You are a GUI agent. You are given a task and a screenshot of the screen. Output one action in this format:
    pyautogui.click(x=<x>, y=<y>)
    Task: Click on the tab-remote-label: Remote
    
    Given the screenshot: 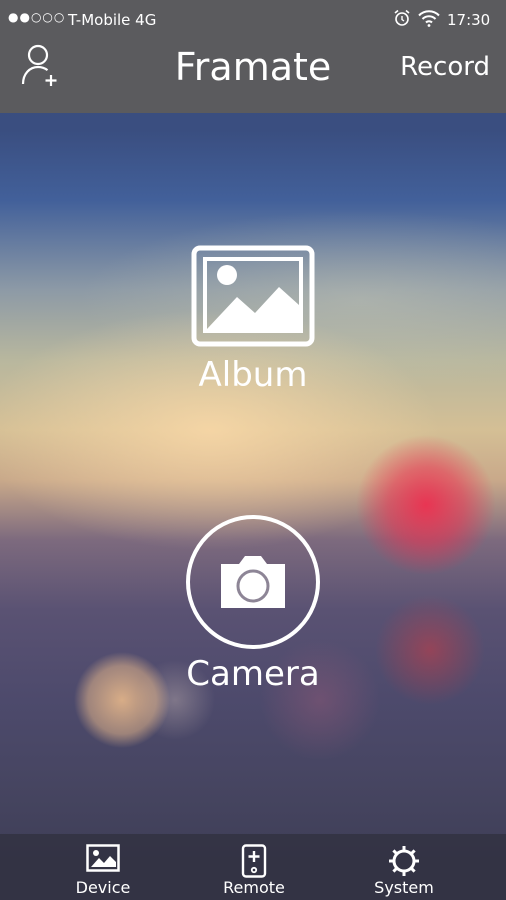 What is the action you would take?
    pyautogui.click(x=254, y=887)
    